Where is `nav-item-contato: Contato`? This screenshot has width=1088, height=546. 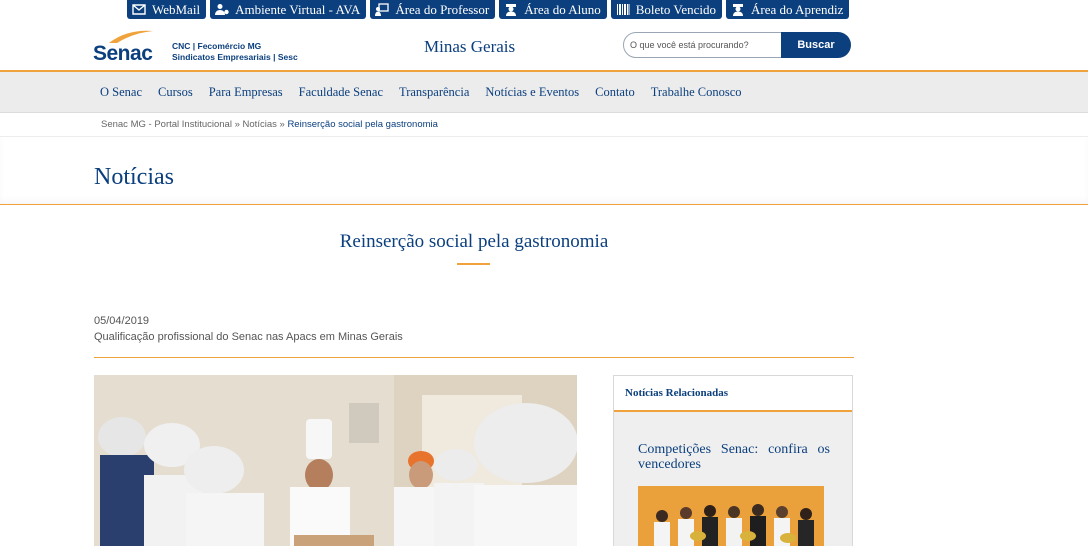 nav-item-contato: Contato is located at coordinates (615, 92).